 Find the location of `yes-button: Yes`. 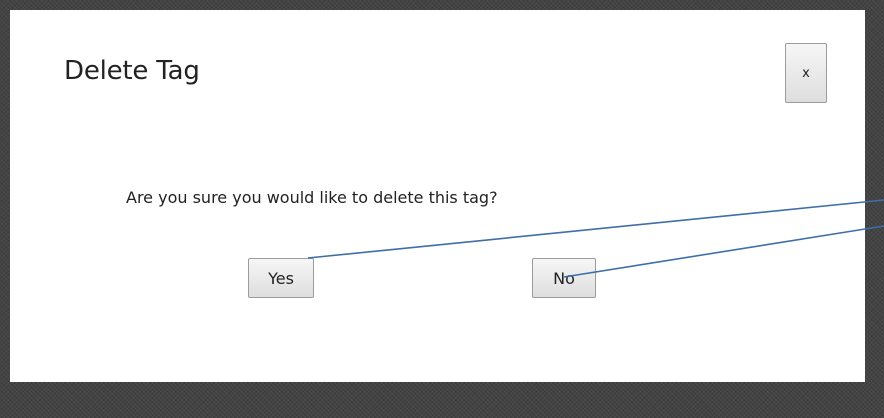

yes-button: Yes is located at coordinates (281, 278).